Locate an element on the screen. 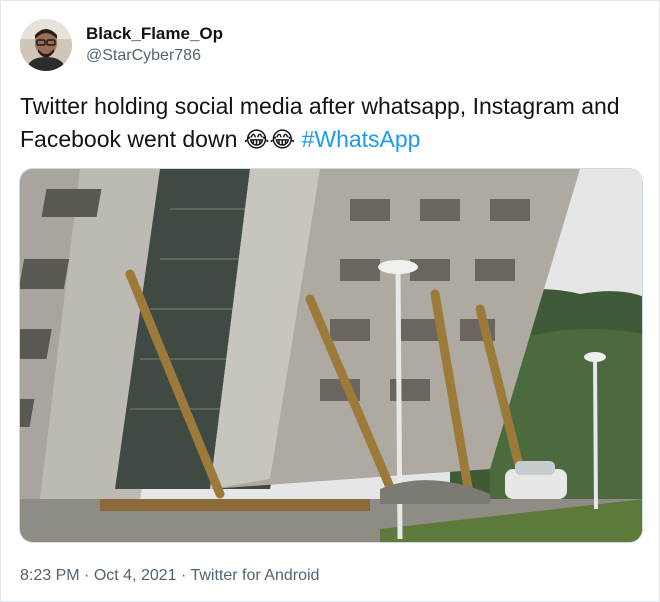 The image size is (660, 602). avatar-image is located at coordinates (46, 45).